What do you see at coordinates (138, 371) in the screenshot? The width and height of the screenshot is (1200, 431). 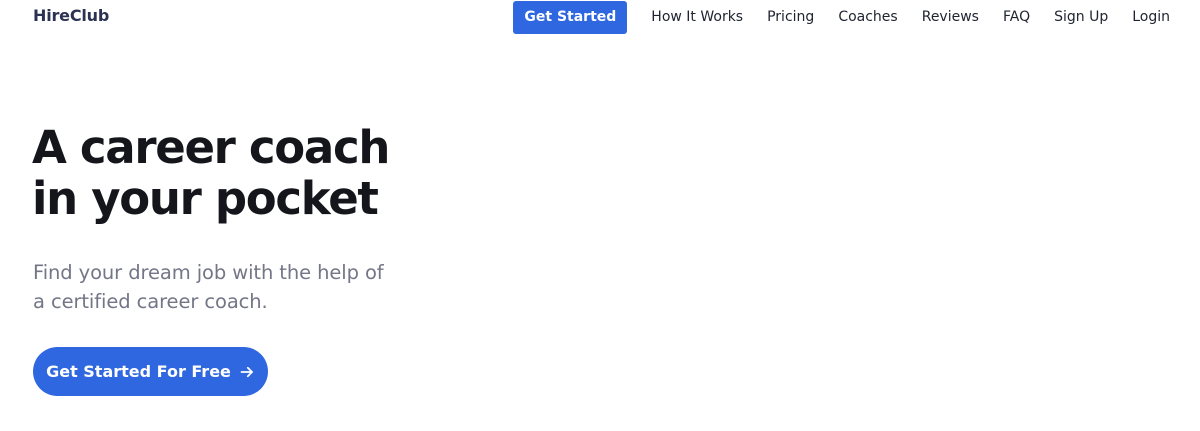 I see `get-started-for-free-label: Get Started For Free` at bounding box center [138, 371].